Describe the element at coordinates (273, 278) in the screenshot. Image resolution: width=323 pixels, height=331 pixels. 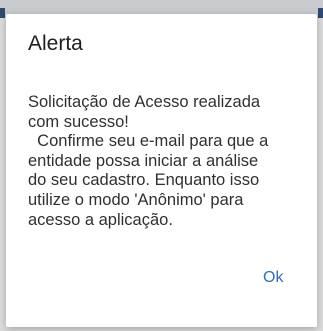
I see `ok-button: Ok` at that location.